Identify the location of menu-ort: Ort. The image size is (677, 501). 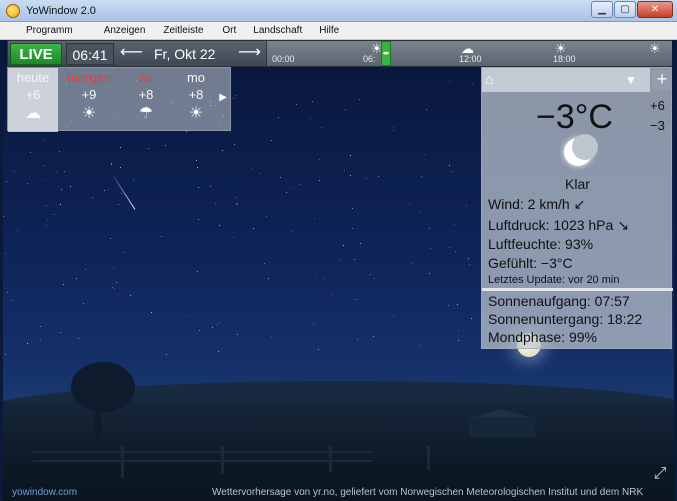
(229, 30).